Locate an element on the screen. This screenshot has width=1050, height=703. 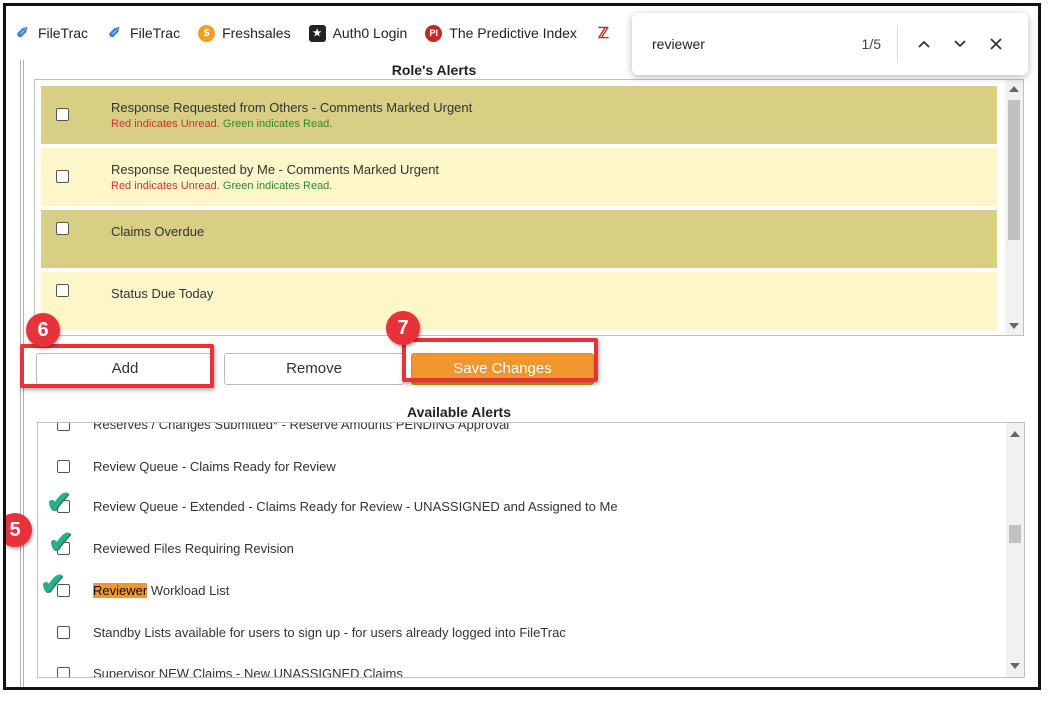
find-next-button is located at coordinates (960, 44).